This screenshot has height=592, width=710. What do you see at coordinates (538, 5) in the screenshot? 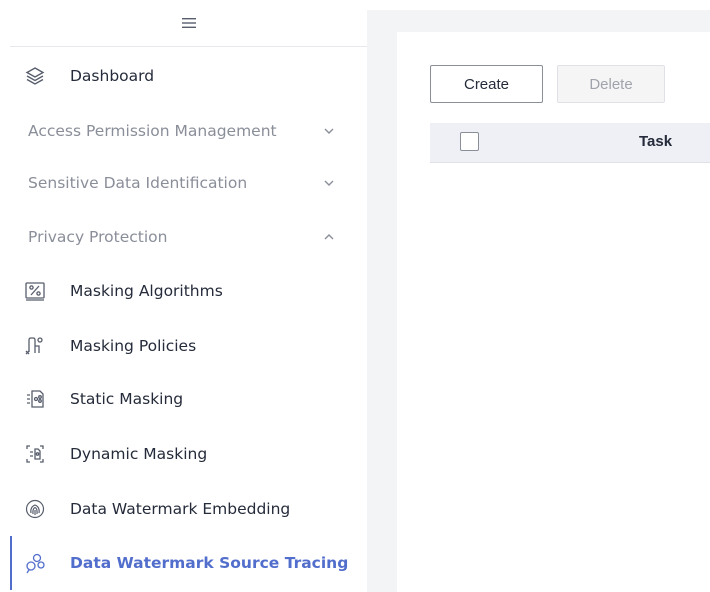
I see `content-top-strip` at bounding box center [538, 5].